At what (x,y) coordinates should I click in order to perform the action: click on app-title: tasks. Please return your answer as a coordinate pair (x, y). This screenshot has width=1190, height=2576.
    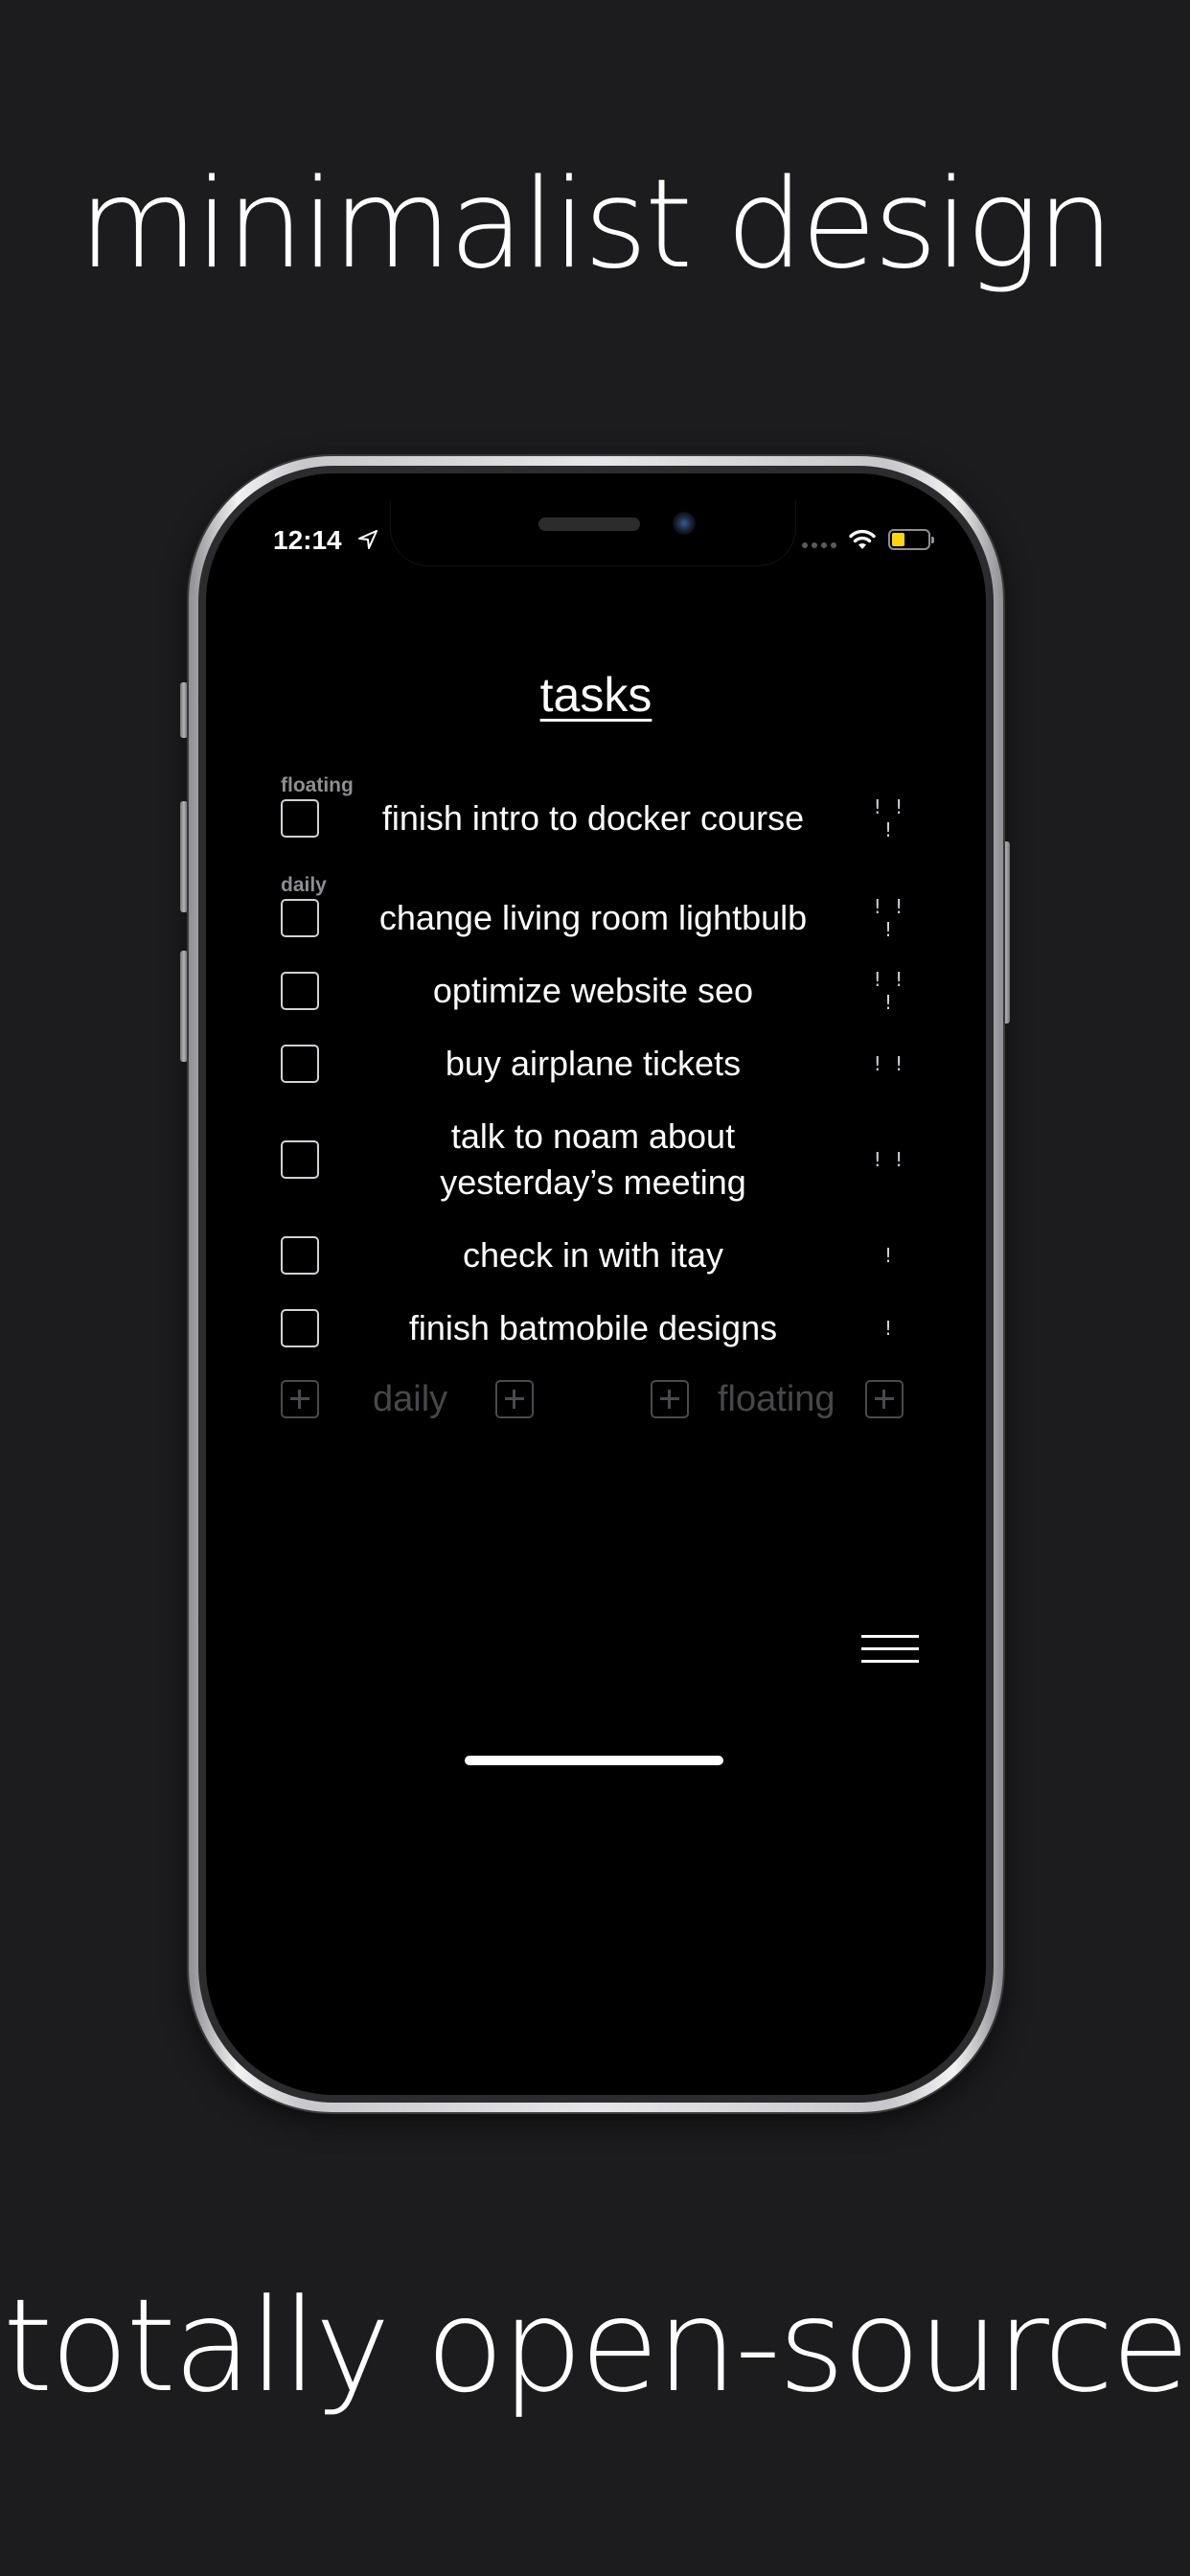
    Looking at the image, I should click on (595, 695).